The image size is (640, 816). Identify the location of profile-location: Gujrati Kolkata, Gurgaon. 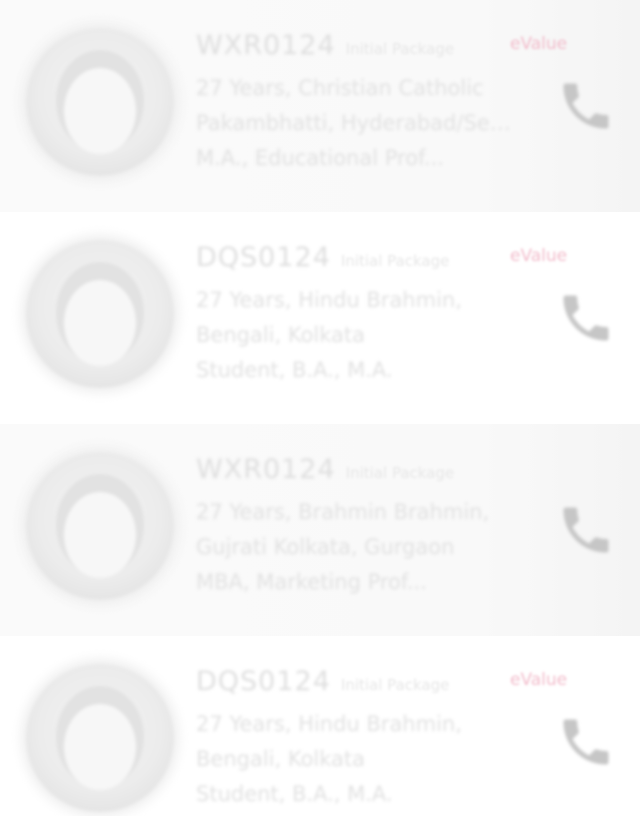
(325, 547).